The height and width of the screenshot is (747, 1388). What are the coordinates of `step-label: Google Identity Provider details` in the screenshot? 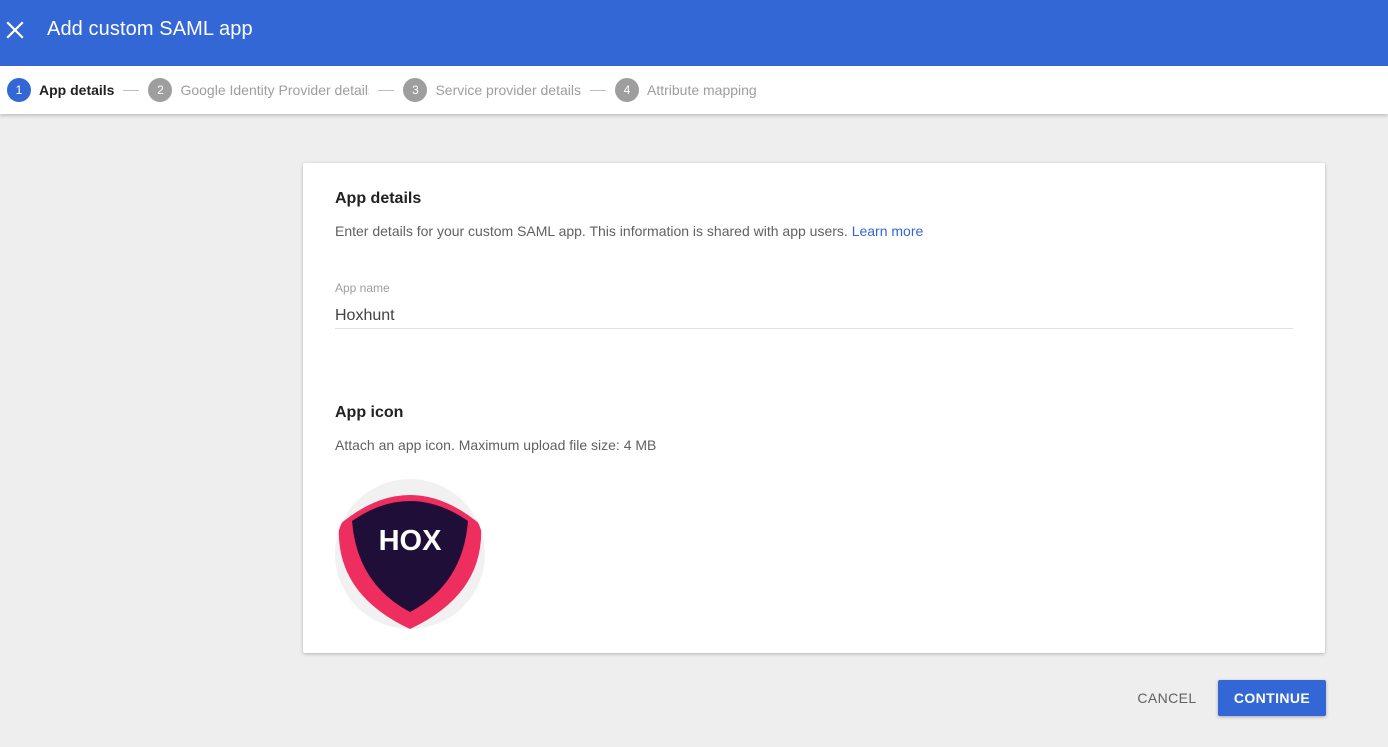 It's located at (275, 90).